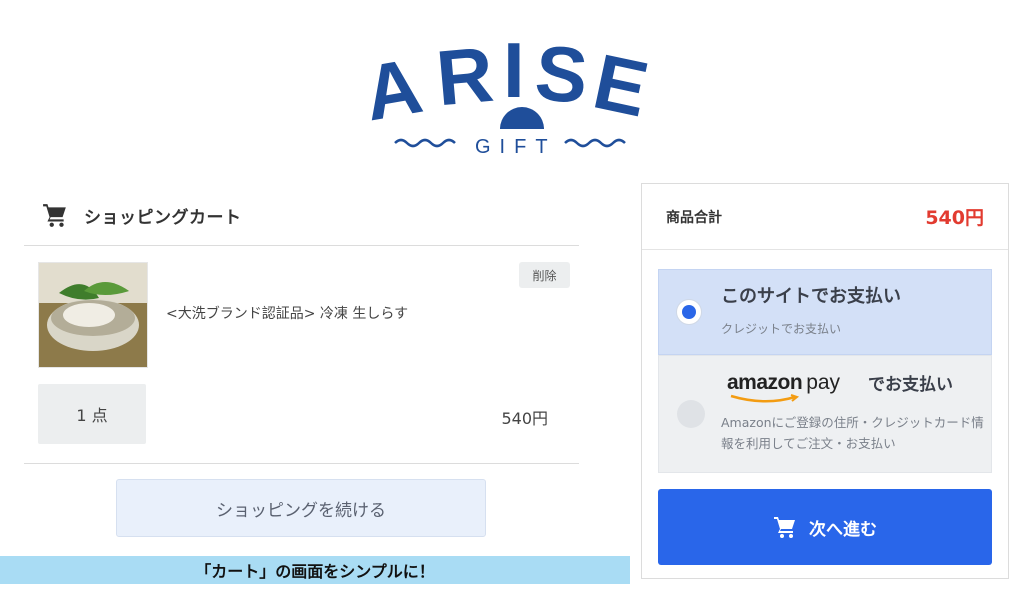 The width and height of the screenshot is (1024, 597). I want to click on option-title-suffix: でお支払い, so click(910, 385).